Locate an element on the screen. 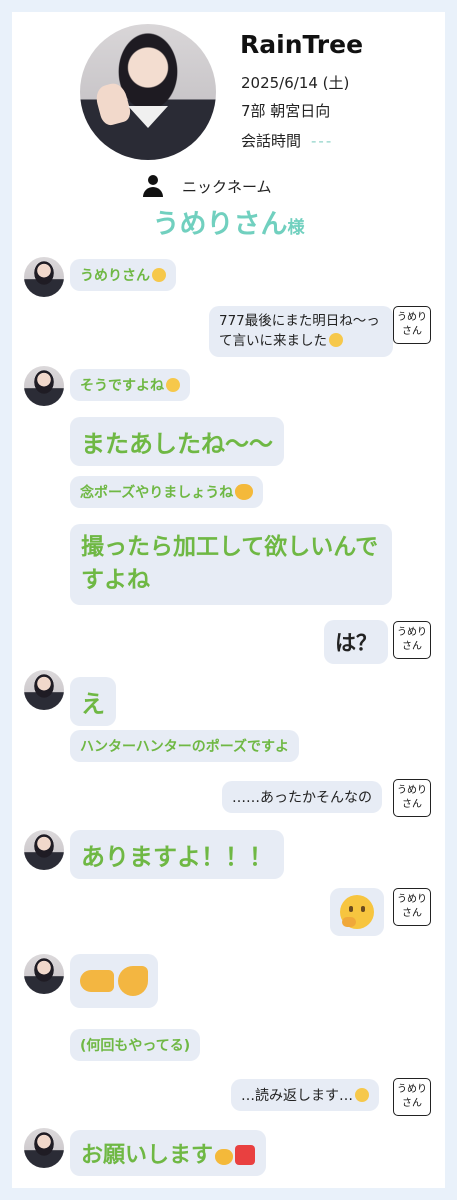 The height and width of the screenshot is (1200, 457). message-bubble-idol: え is located at coordinates (93, 701).